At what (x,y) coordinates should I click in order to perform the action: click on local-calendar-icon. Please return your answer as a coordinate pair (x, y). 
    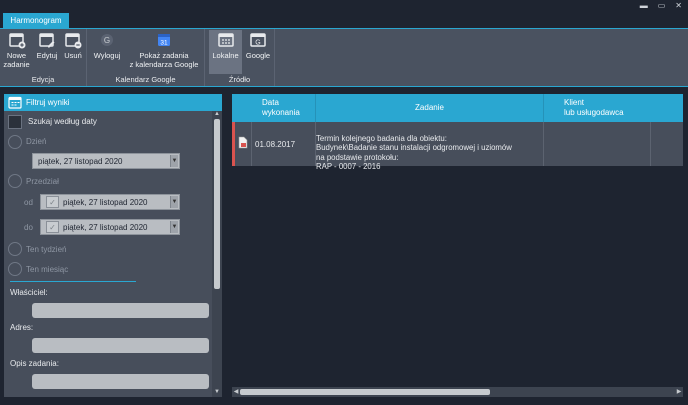
    Looking at the image, I should click on (225, 40).